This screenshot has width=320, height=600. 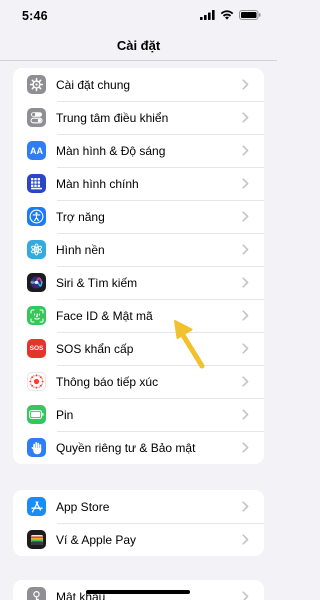 What do you see at coordinates (36, 506) in the screenshot?
I see `app-store-icon` at bounding box center [36, 506].